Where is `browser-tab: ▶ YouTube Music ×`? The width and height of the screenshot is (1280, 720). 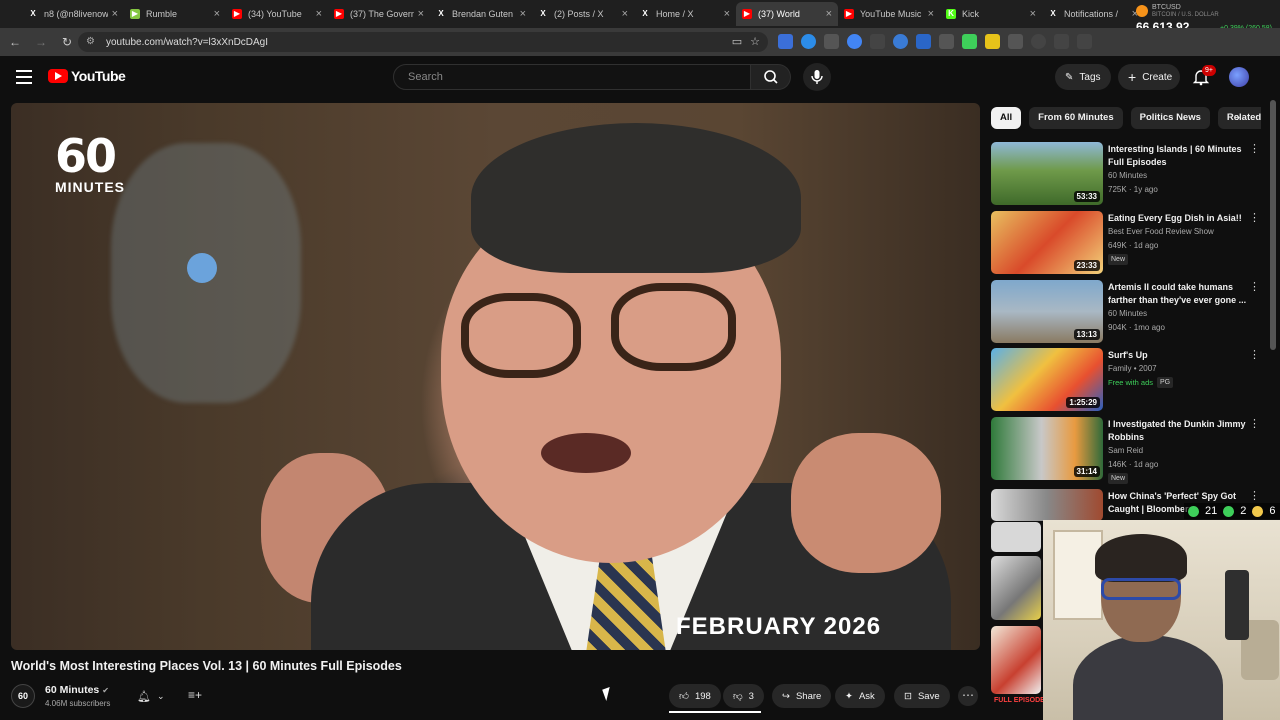
browser-tab: ▶ YouTube Music × is located at coordinates (889, 14).